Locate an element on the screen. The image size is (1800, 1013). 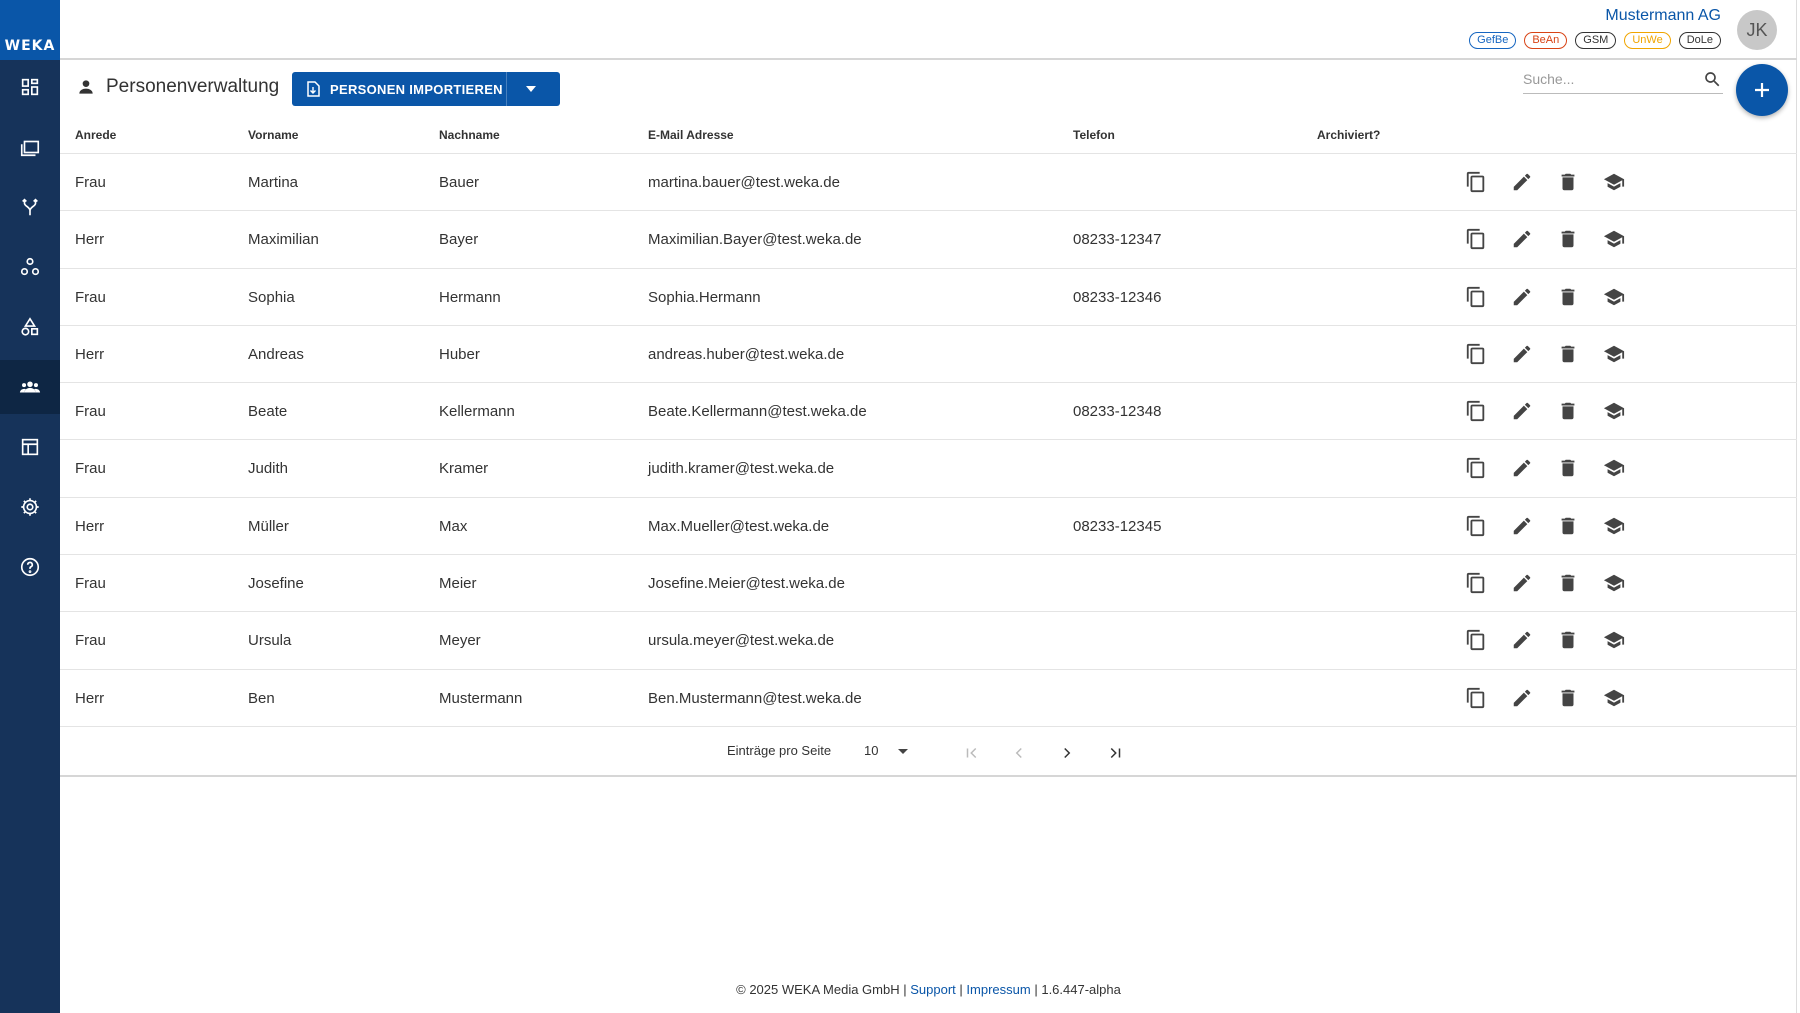
page-size-caret is located at coordinates (903, 751).